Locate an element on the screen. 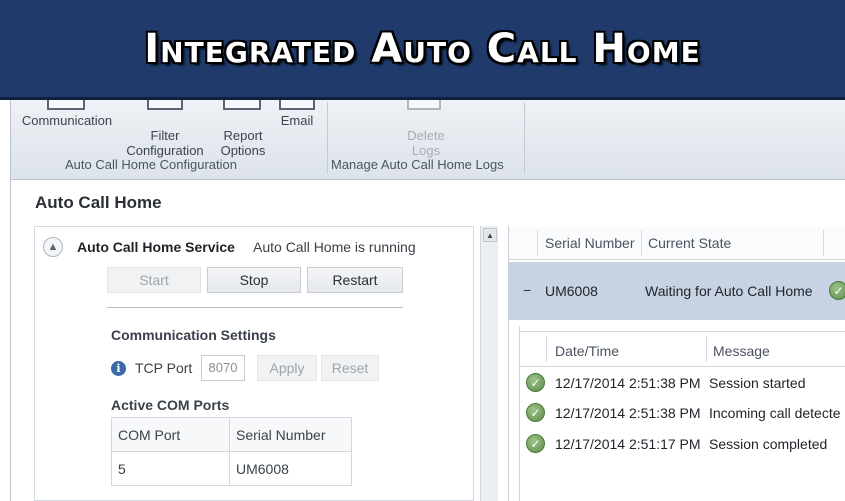  scroll-up-icon: ▲ is located at coordinates (490, 235).